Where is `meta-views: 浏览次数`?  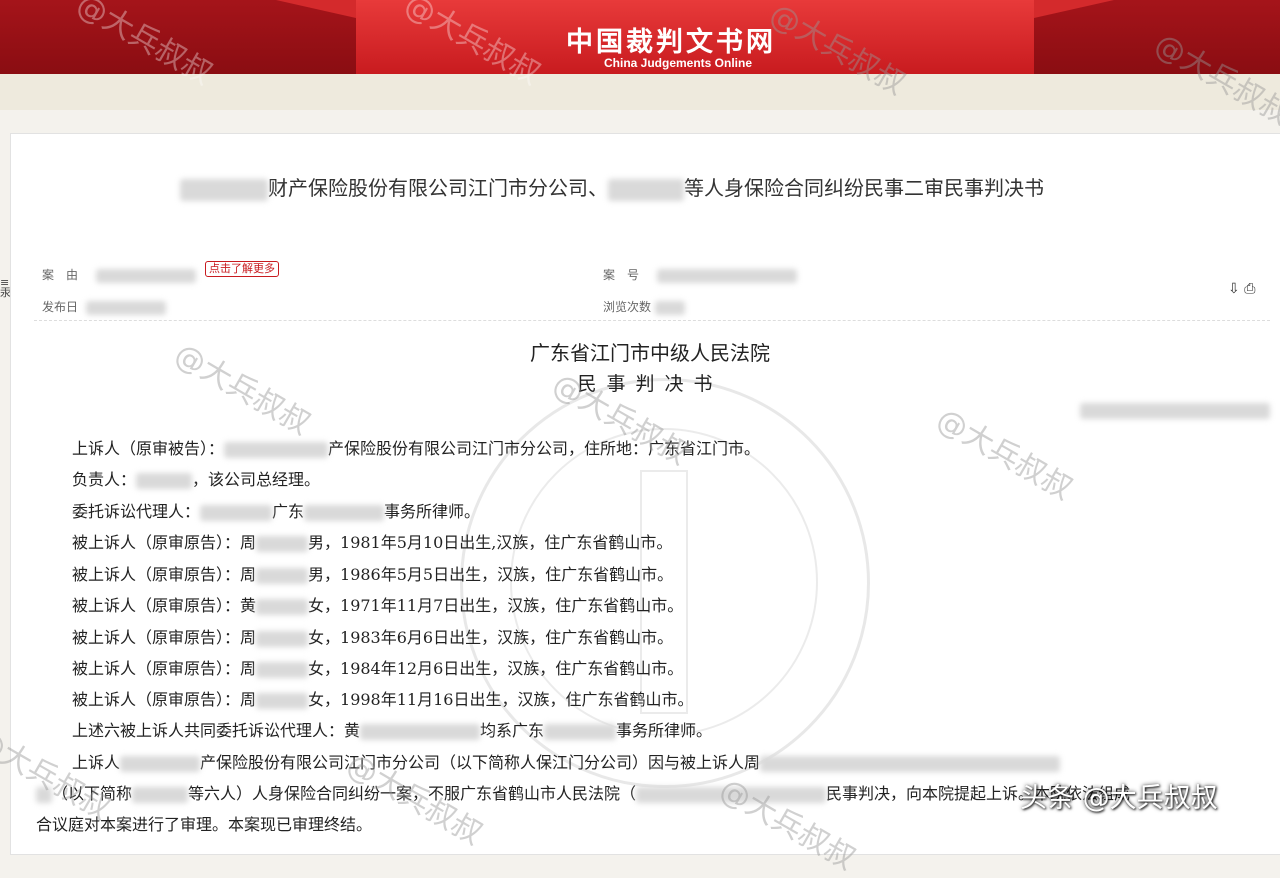
meta-views: 浏览次数 is located at coordinates (644, 306).